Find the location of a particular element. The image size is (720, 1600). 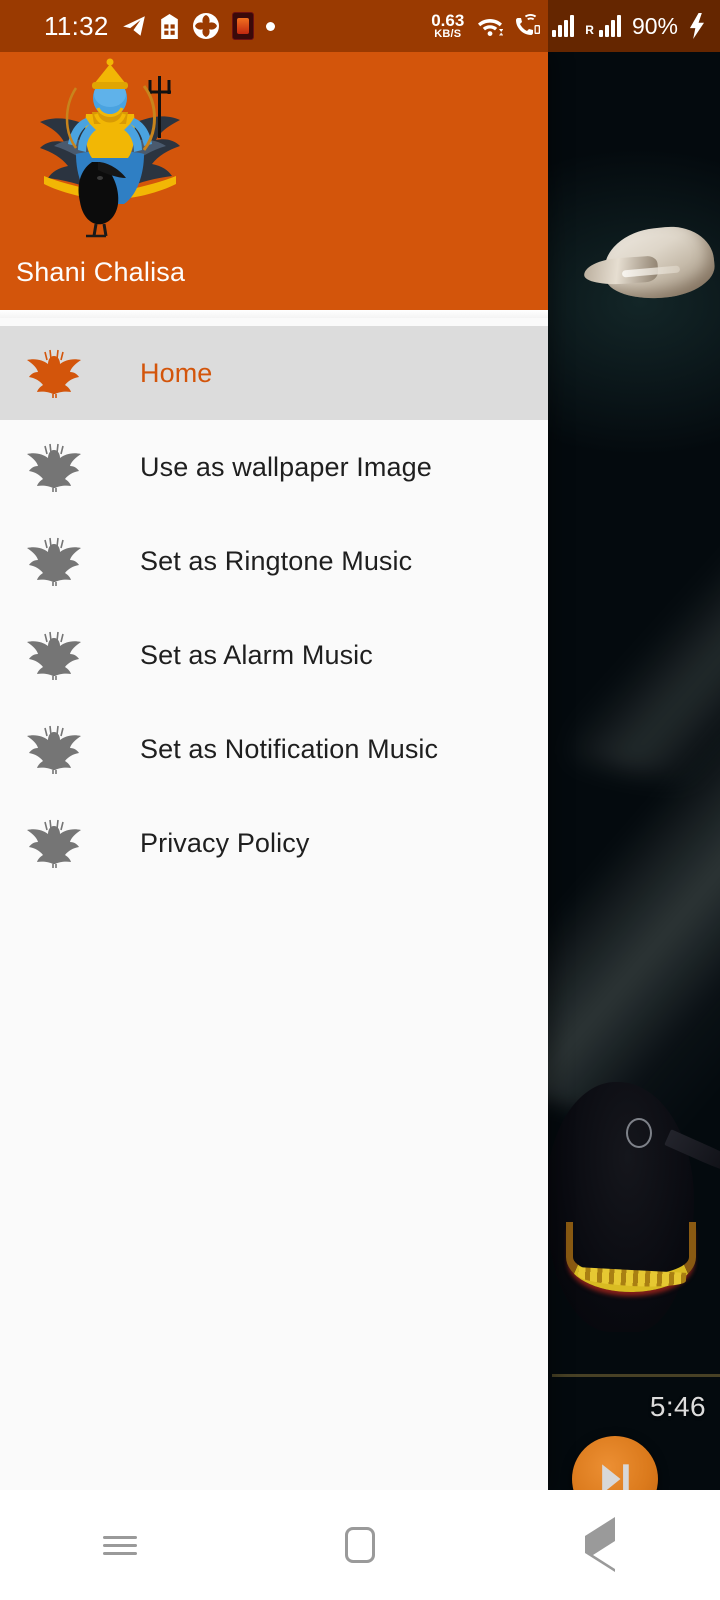

conch-shell-image is located at coordinates (650, 263).